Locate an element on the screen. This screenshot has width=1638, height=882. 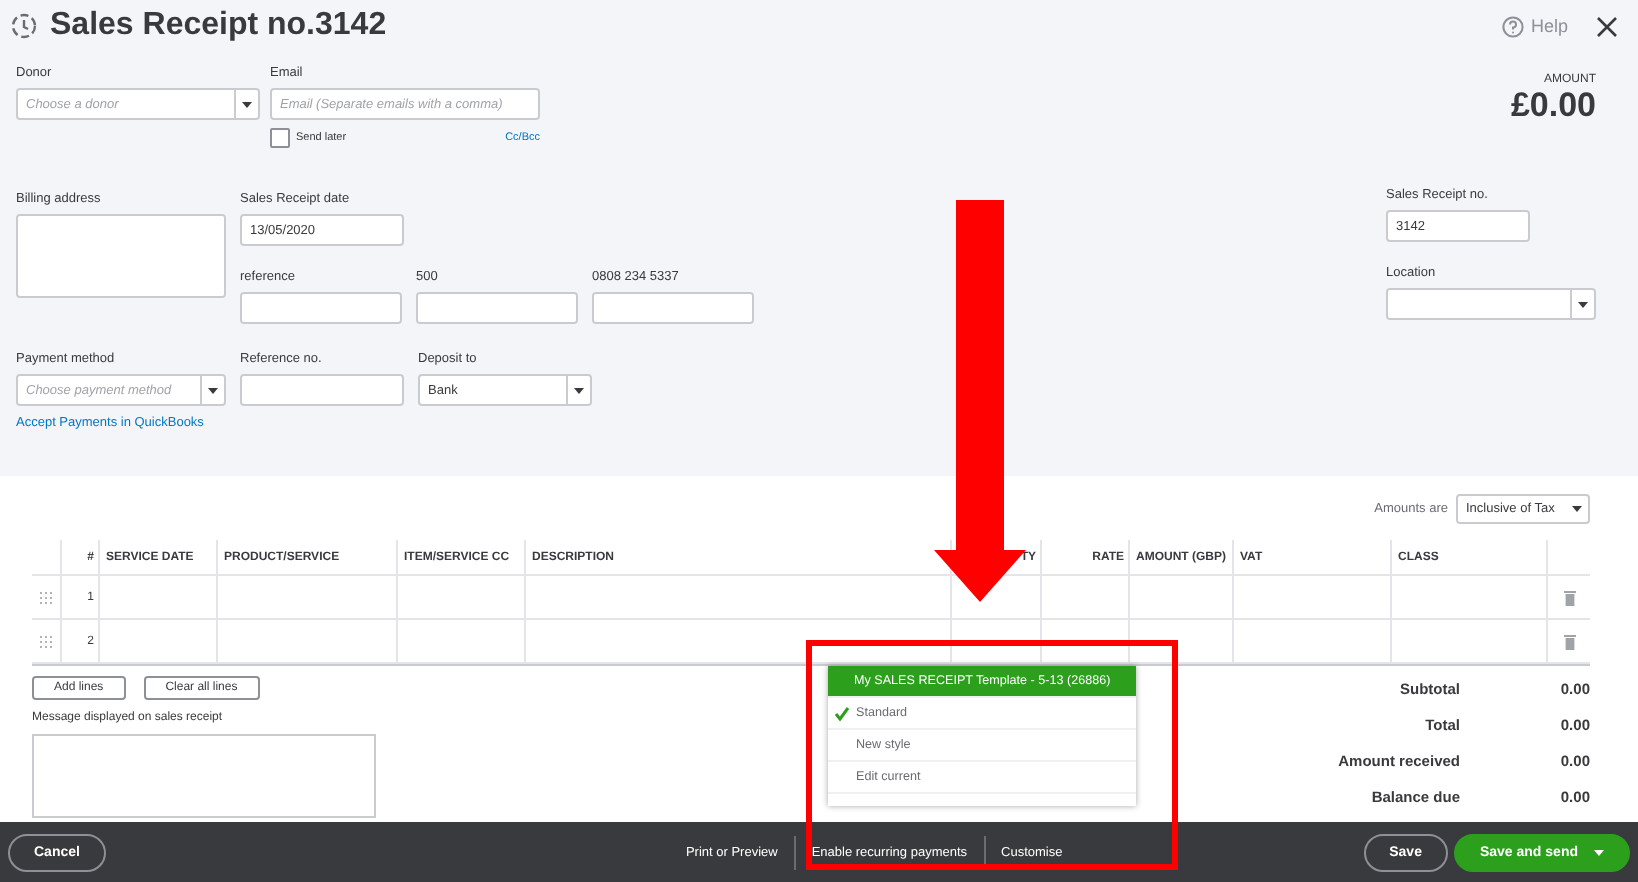
check-icon is located at coordinates (842, 713).